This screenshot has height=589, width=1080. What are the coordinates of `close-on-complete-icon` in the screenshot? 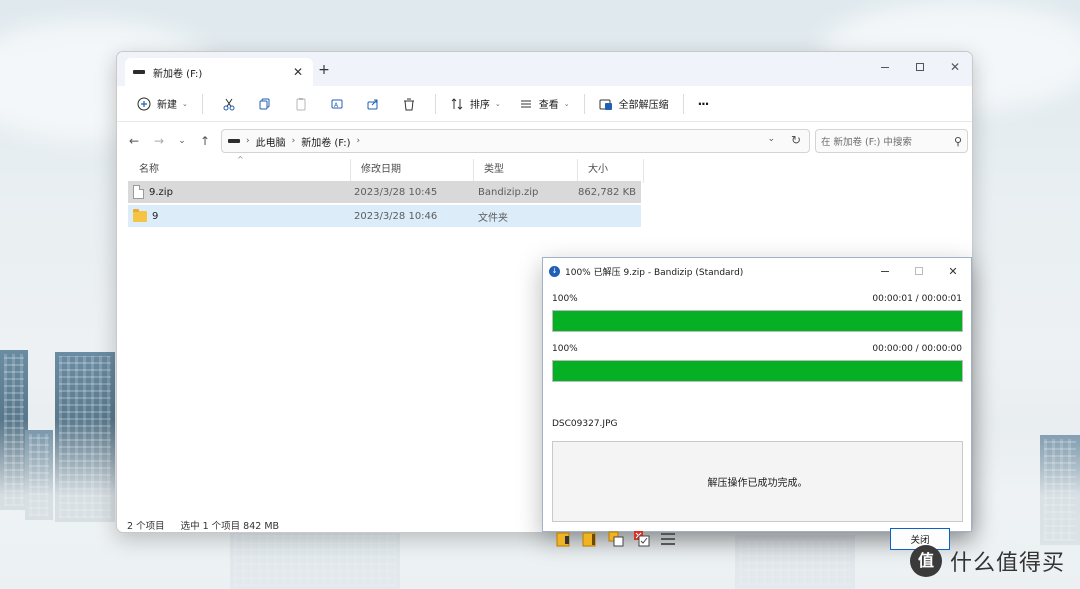 It's located at (642, 539).